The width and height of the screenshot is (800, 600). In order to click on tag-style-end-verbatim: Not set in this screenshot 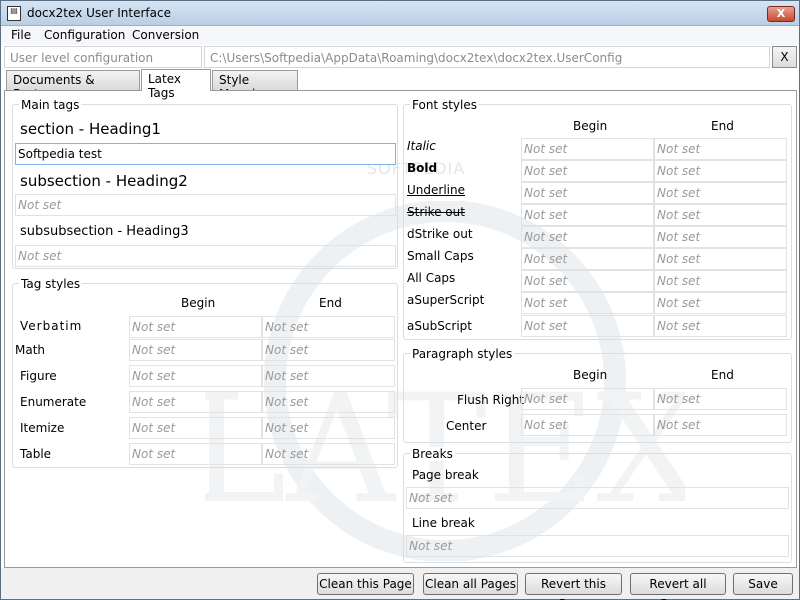, I will do `click(328, 327)`.